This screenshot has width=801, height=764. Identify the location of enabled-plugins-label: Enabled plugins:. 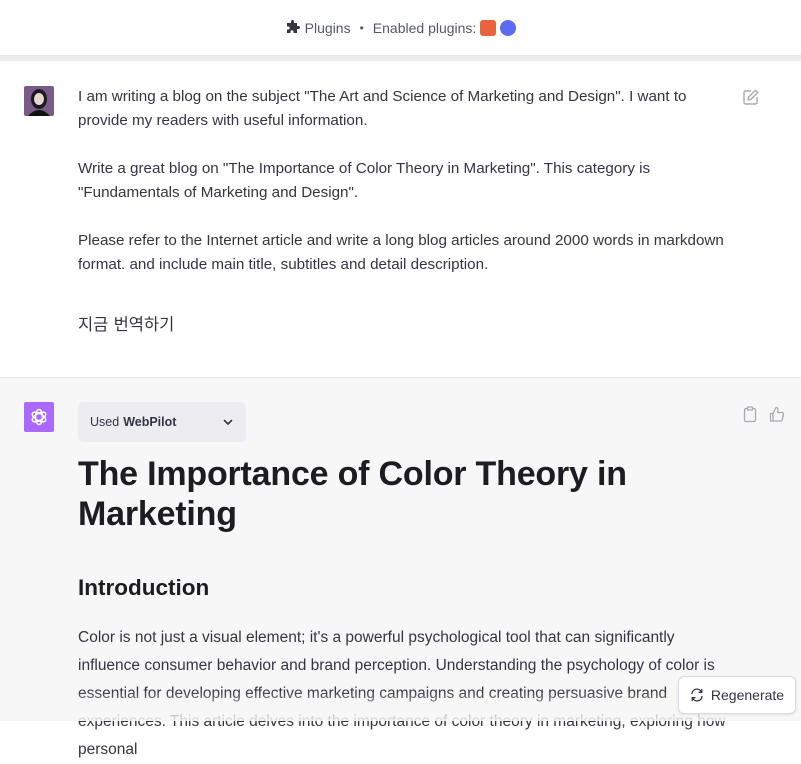
(424, 27).